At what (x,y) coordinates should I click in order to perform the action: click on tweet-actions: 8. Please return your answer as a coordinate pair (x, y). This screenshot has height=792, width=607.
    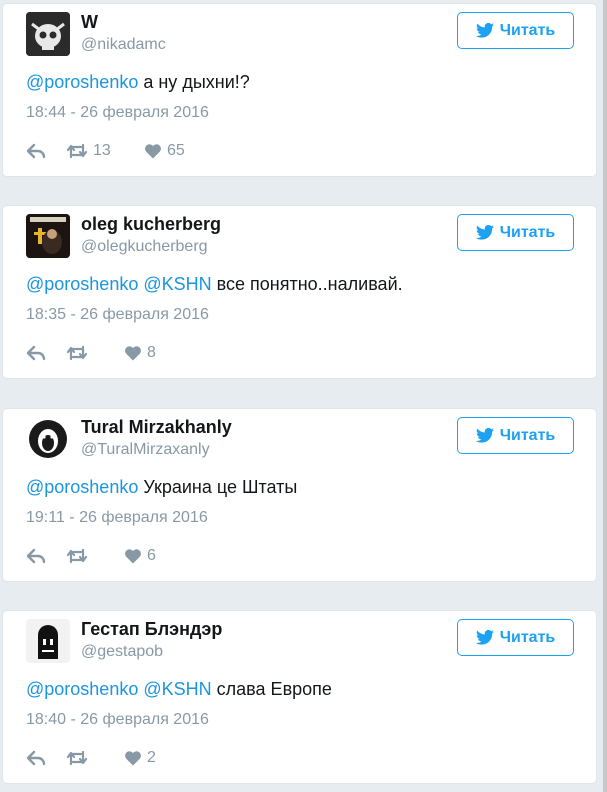
    Looking at the image, I should click on (91, 353).